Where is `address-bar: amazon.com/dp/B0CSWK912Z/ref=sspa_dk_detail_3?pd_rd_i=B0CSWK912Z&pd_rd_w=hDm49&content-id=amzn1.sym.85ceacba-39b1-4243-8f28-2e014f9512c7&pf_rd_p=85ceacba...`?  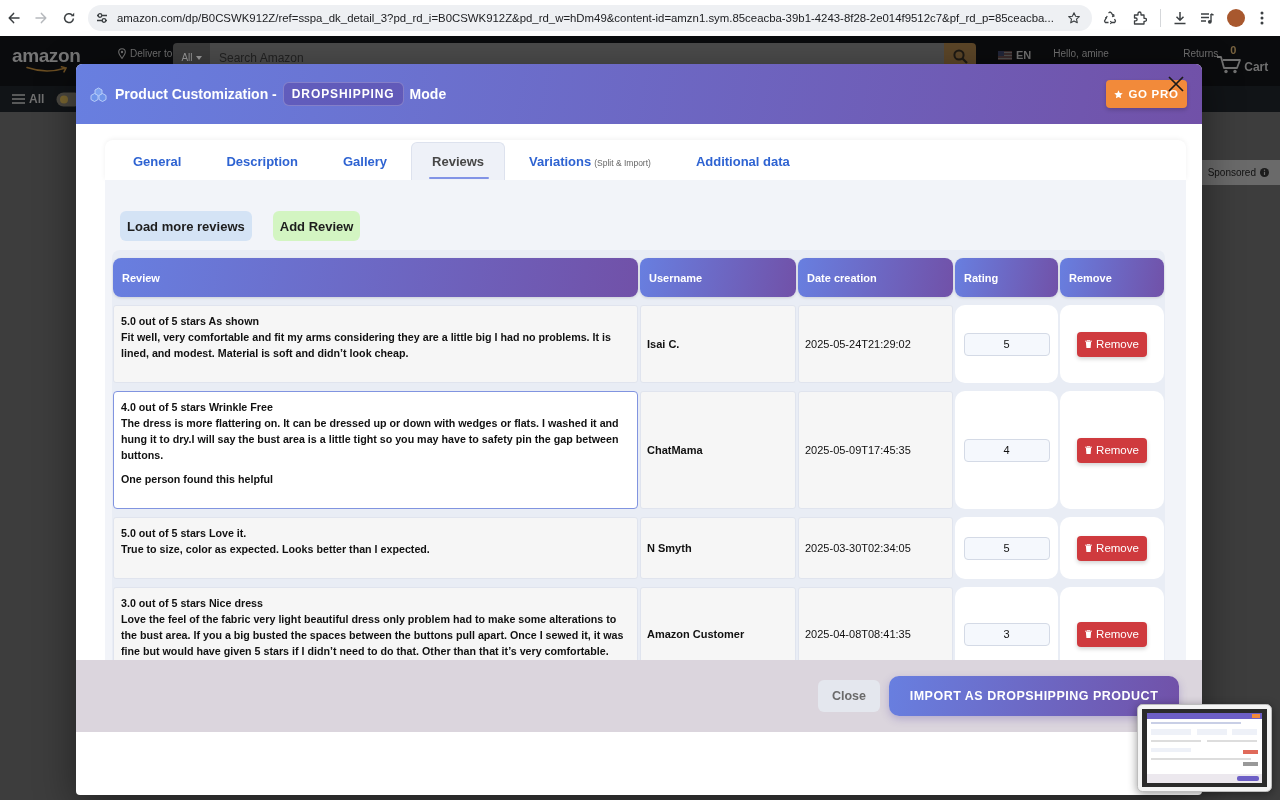
address-bar: amazon.com/dp/B0CSWK912Z/ref=sspa_dk_detail_3?pd_rd_i=B0CSWK912Z&pd_rd_w=hDm49&content-id=amzn1.sym.85ceacba-39b1-4243-8f28-2e014f9512c7&pf_rd_p=85ceacba... is located at coordinates (590, 18).